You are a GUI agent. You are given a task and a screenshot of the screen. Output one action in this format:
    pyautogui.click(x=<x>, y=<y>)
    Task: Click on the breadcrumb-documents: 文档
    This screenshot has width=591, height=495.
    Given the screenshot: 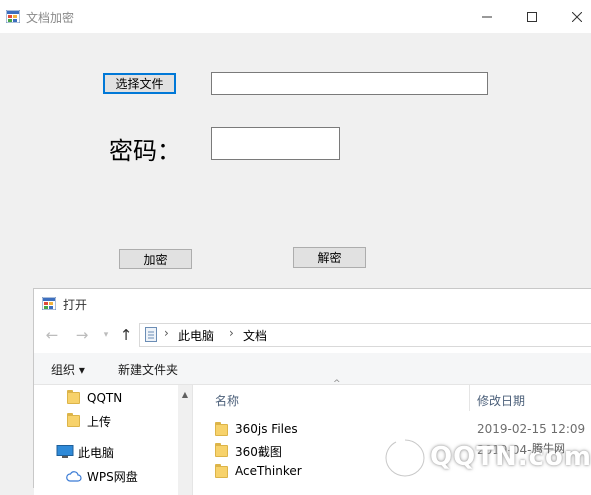 What is the action you would take?
    pyautogui.click(x=255, y=335)
    